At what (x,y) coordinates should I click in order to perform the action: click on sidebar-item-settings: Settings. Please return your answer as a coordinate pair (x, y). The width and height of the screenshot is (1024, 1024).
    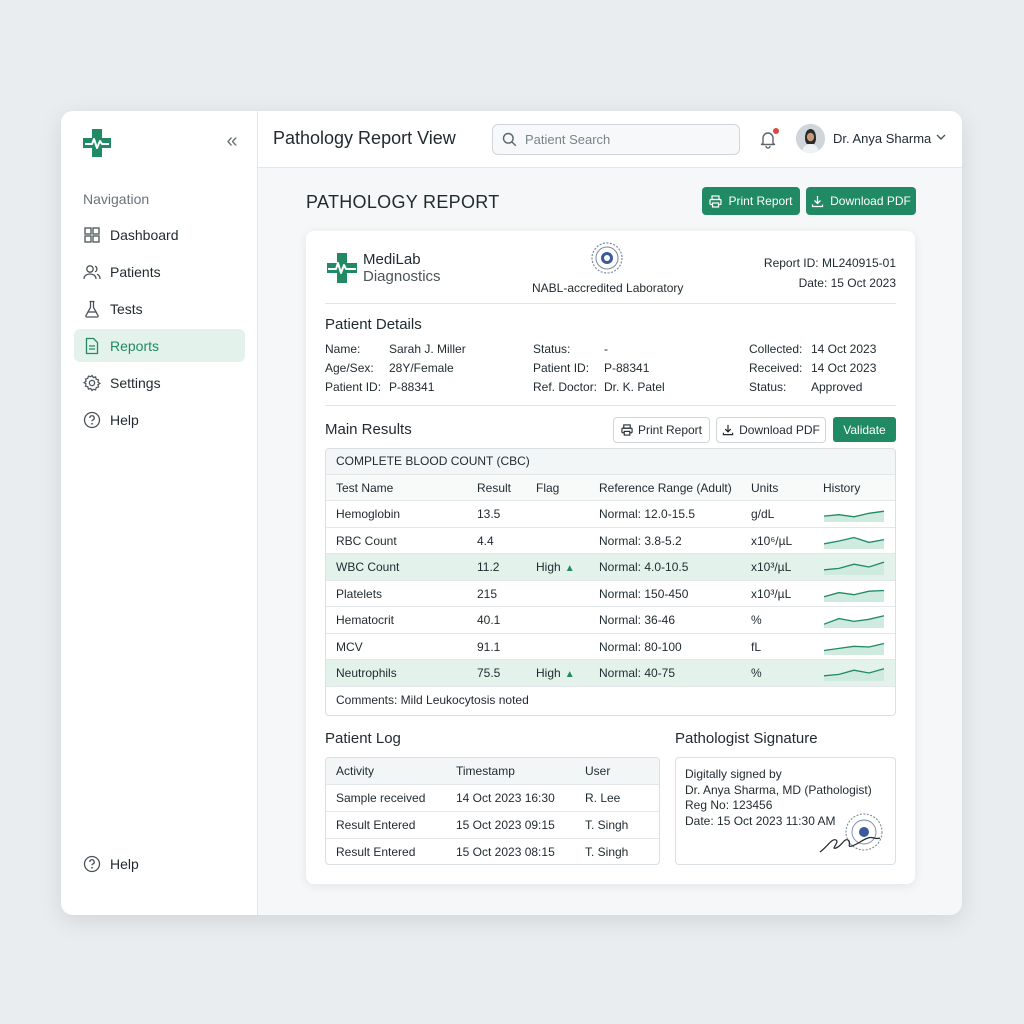
    Looking at the image, I should click on (159, 382).